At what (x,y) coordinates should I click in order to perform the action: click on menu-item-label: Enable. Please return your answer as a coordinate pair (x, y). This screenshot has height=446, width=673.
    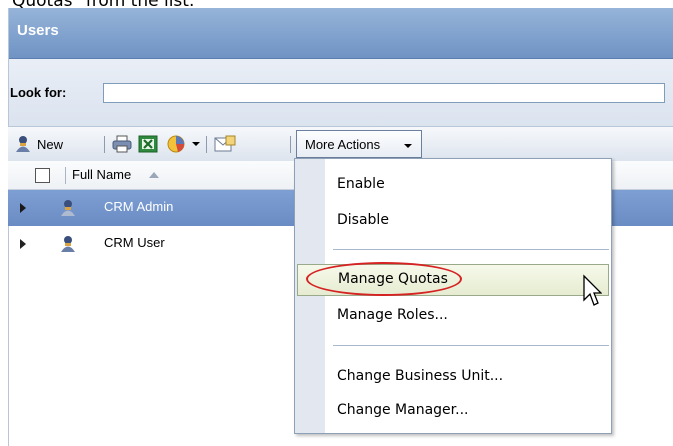
    Looking at the image, I should click on (361, 184).